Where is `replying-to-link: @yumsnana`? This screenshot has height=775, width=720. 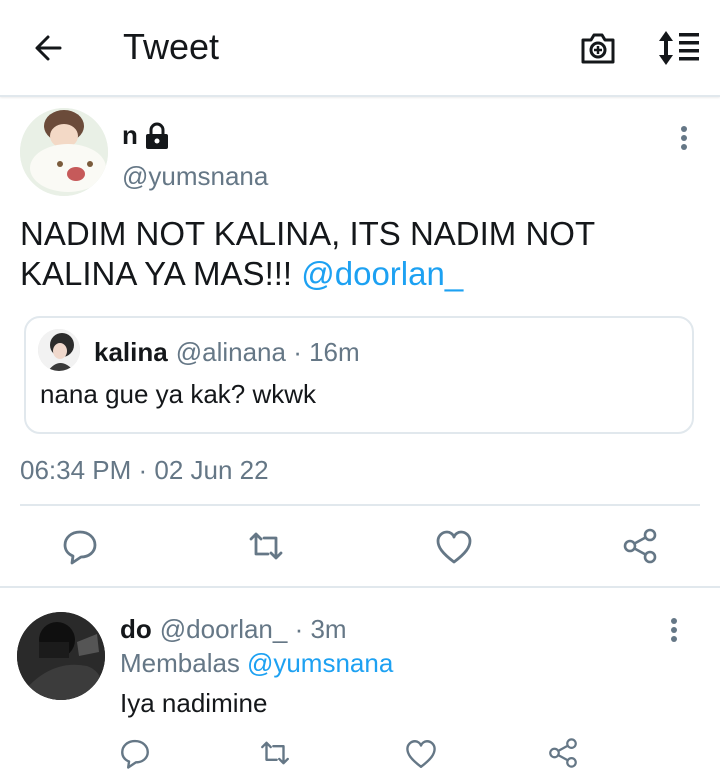
replying-to-link: @yumsnana is located at coordinates (320, 663).